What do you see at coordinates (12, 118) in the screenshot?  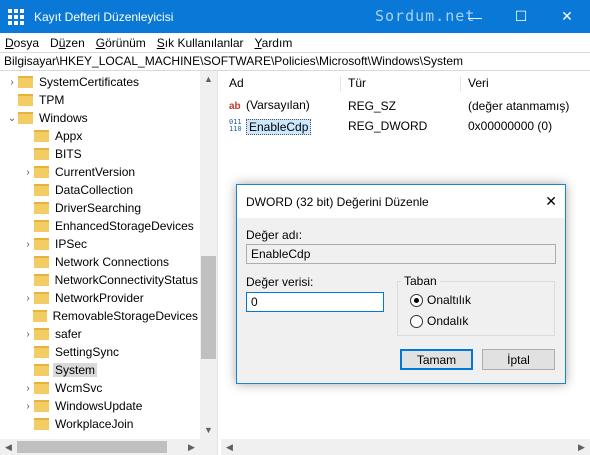 I see `expand-chevron-icon: ⌄` at bounding box center [12, 118].